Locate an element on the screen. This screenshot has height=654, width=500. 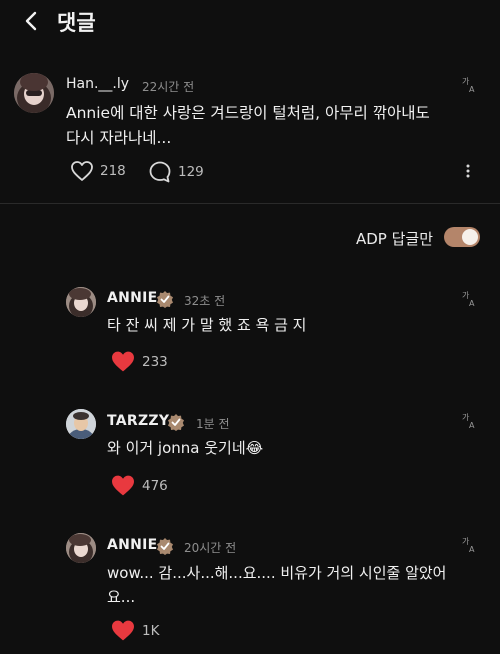
reply-time: 20시간 전 is located at coordinates (210, 548).